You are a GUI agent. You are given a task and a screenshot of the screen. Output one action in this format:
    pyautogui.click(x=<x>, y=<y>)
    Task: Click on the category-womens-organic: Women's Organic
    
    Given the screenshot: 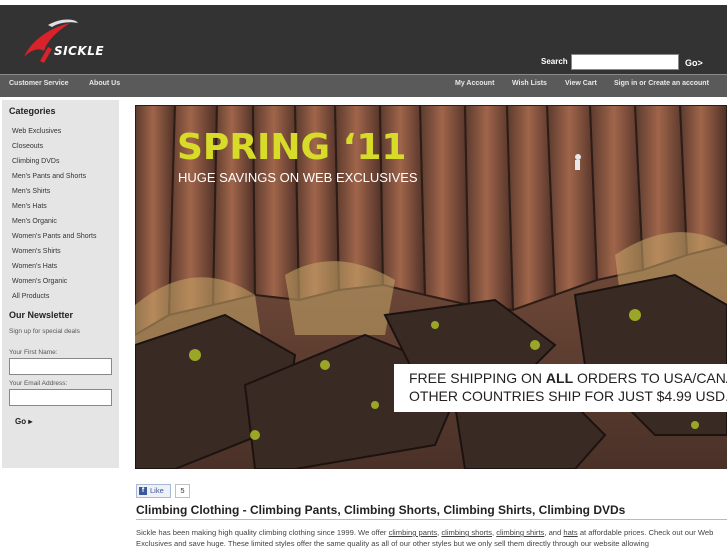 What is the action you would take?
    pyautogui.click(x=39, y=281)
    